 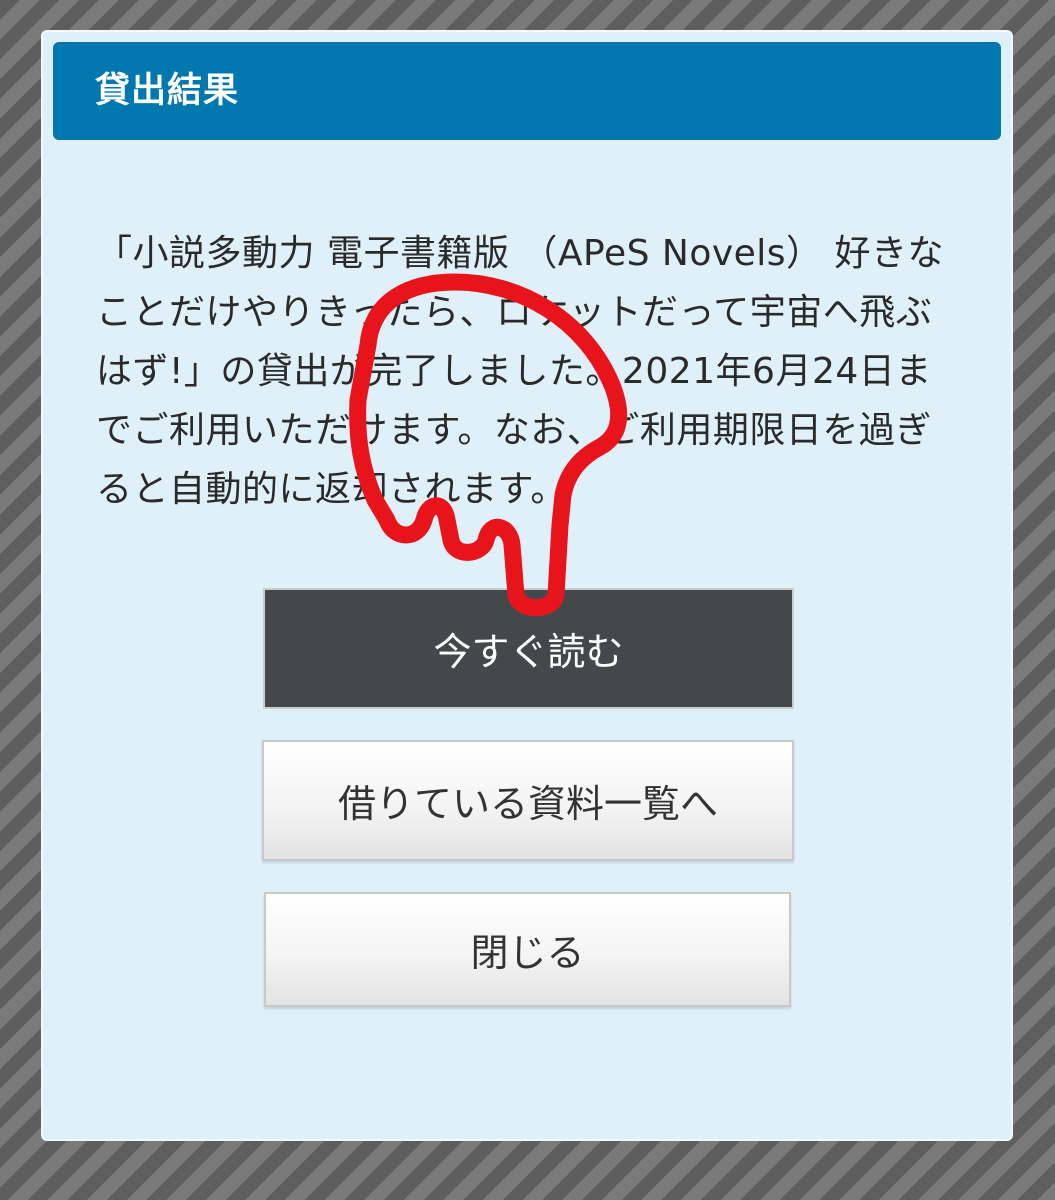 What do you see at coordinates (167, 91) in the screenshot?
I see `dialog-title: 貸出結果` at bounding box center [167, 91].